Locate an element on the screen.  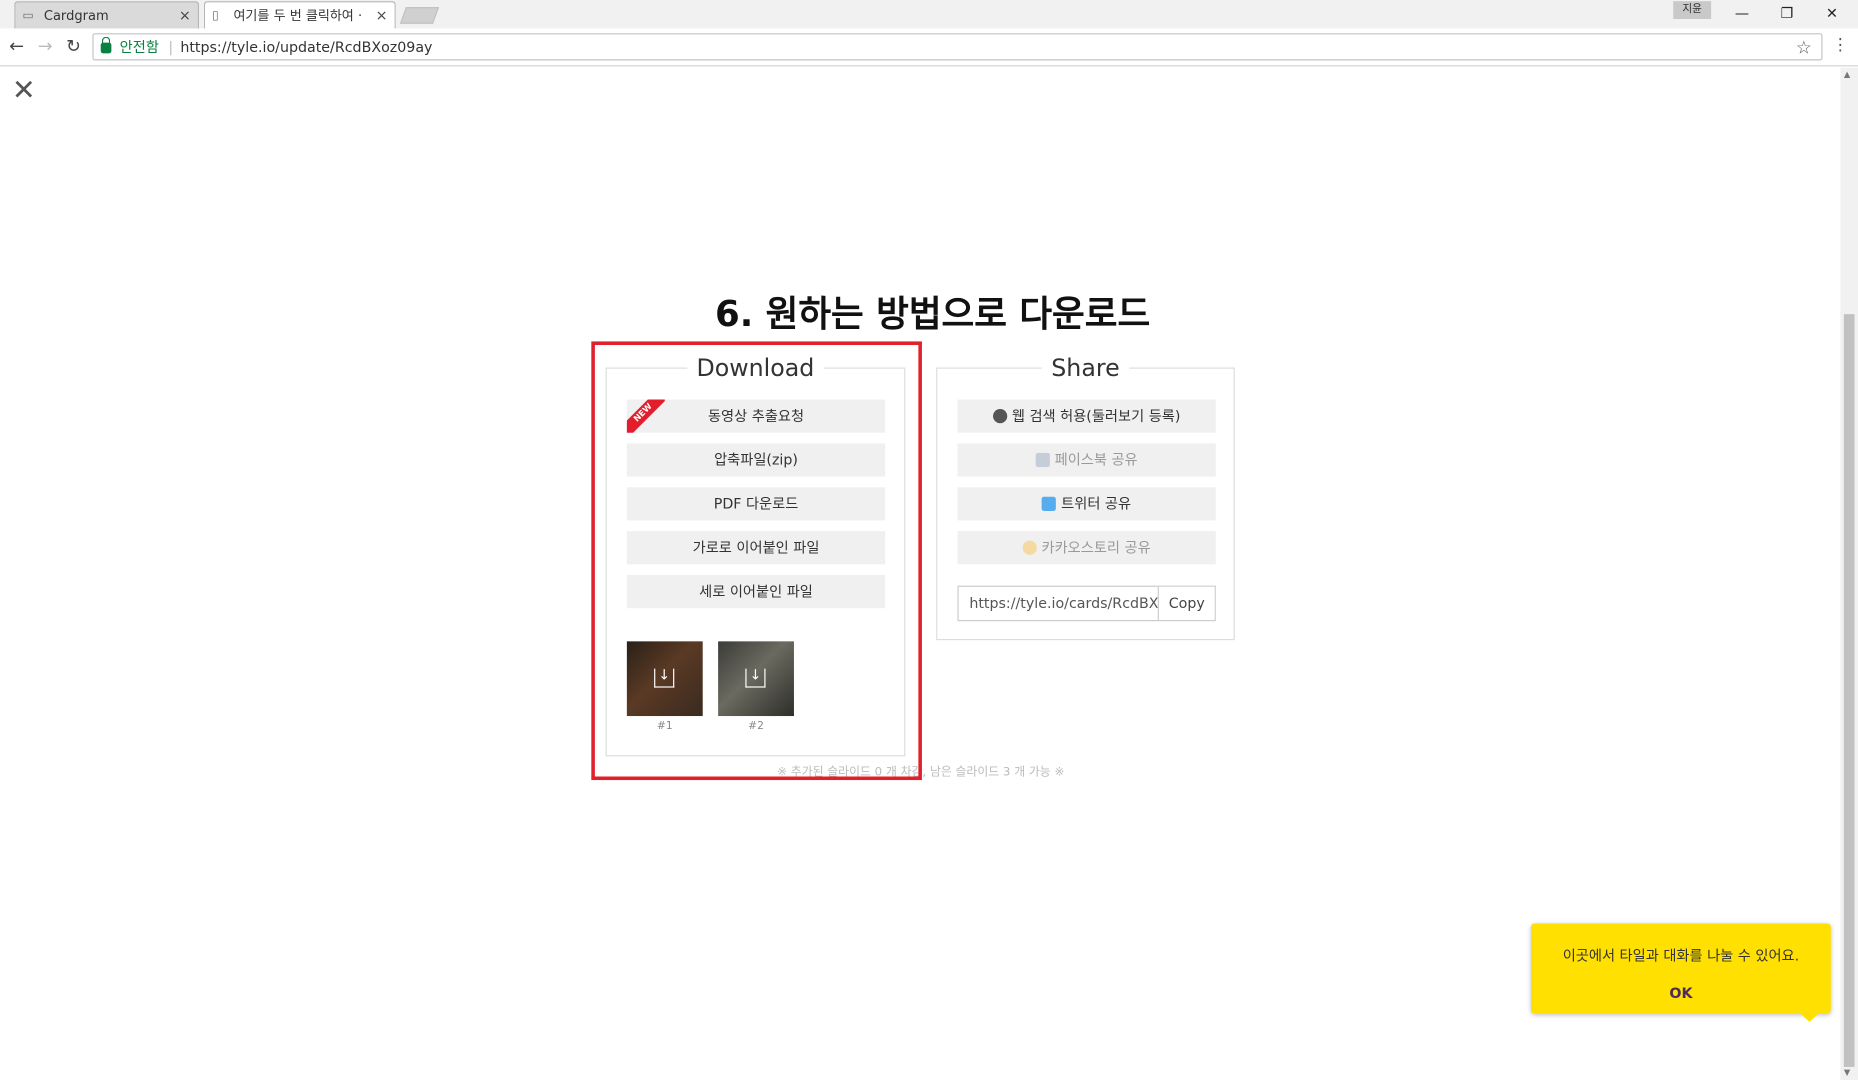
toast-pointer is located at coordinates (1809, 1016).